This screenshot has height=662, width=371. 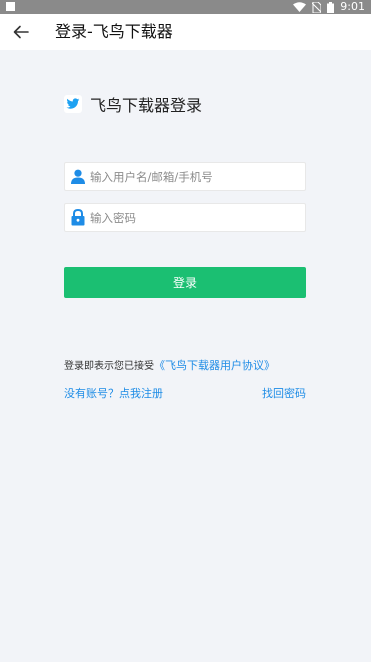 What do you see at coordinates (73, 104) in the screenshot?
I see `bird-logo-icon` at bounding box center [73, 104].